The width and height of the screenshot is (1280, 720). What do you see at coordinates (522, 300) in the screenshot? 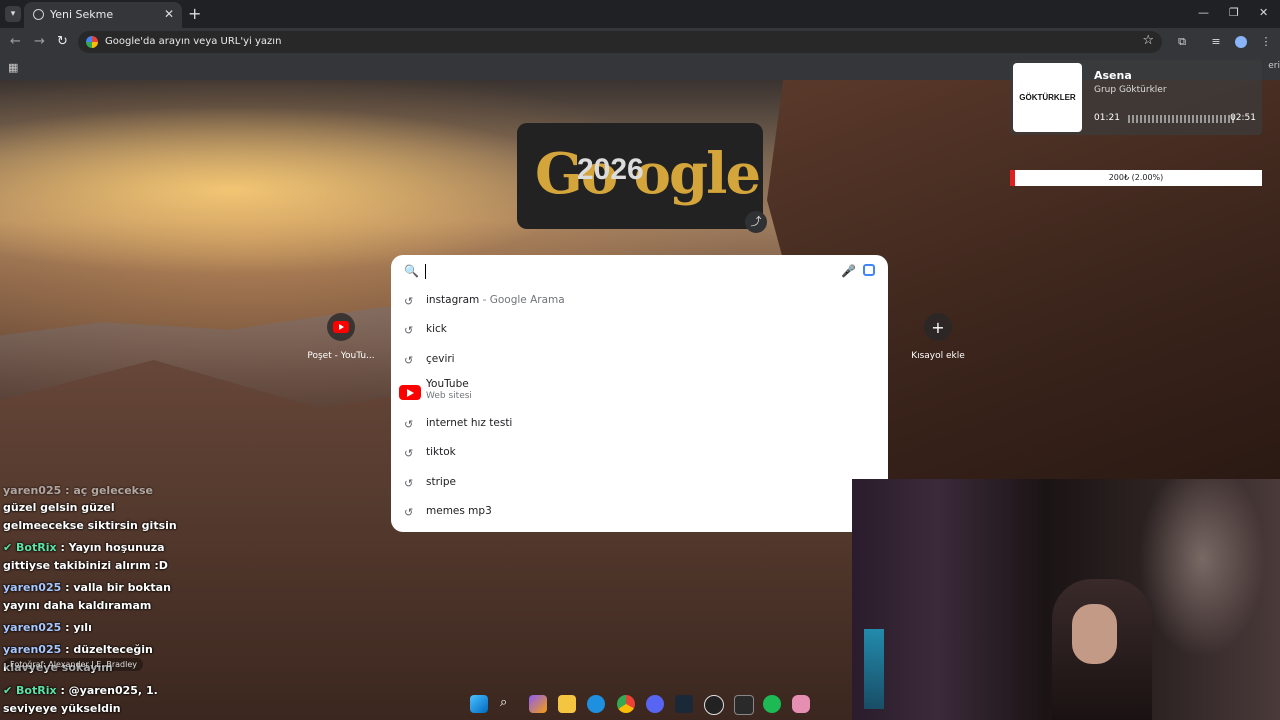
I see `suggestion-sub: - Google Arama` at bounding box center [522, 300].